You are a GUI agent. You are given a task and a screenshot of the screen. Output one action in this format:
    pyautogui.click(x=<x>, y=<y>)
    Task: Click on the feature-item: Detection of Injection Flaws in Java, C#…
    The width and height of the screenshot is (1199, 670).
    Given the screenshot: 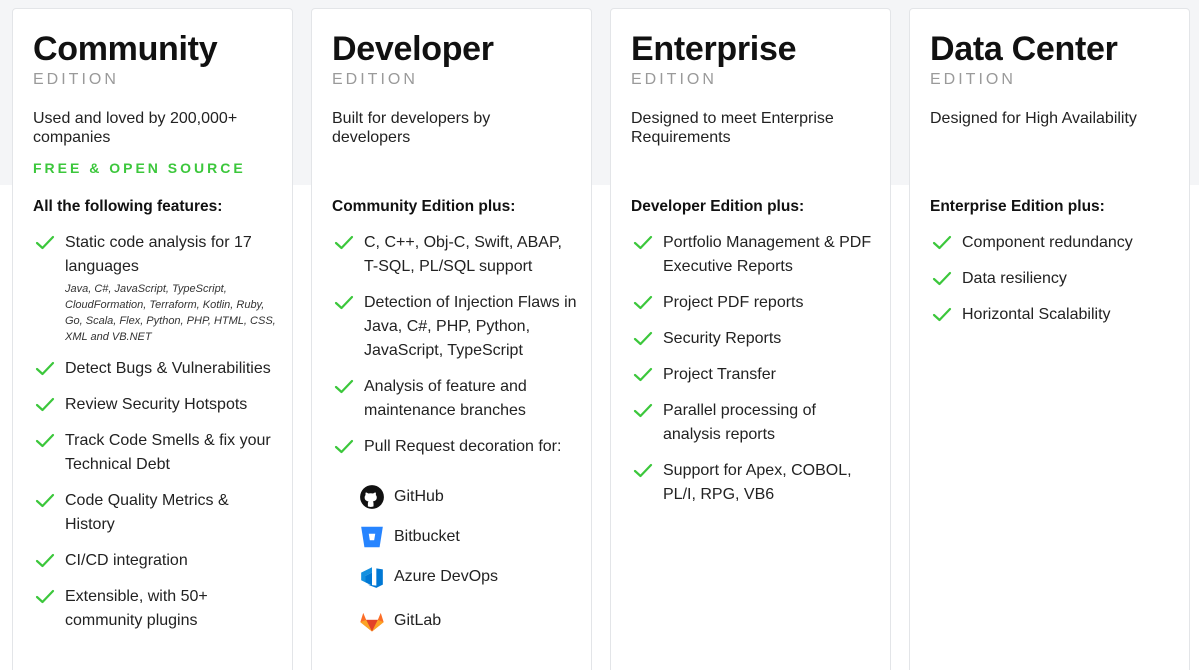 What is the action you would take?
    pyautogui.click(x=454, y=327)
    